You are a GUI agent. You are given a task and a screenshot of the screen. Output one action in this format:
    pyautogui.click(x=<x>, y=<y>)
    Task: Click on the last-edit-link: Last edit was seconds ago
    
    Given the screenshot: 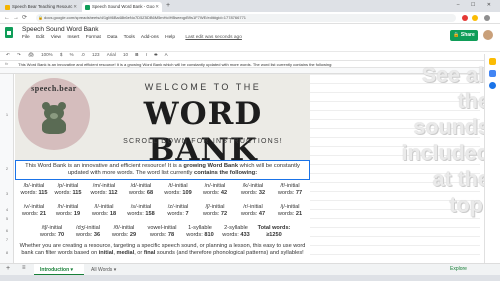 What is the action you would take?
    pyautogui.click(x=213, y=37)
    